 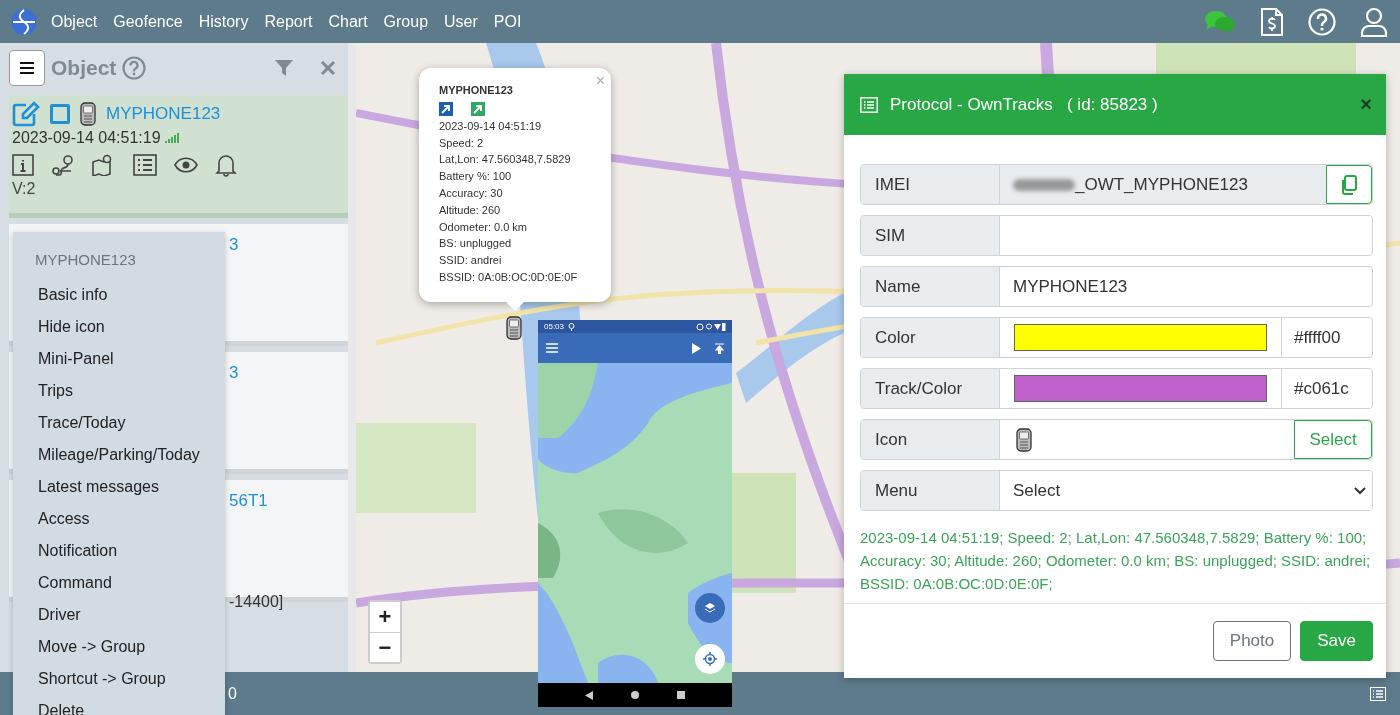 What do you see at coordinates (507, 21) in the screenshot?
I see `nav-menu-item: POI` at bounding box center [507, 21].